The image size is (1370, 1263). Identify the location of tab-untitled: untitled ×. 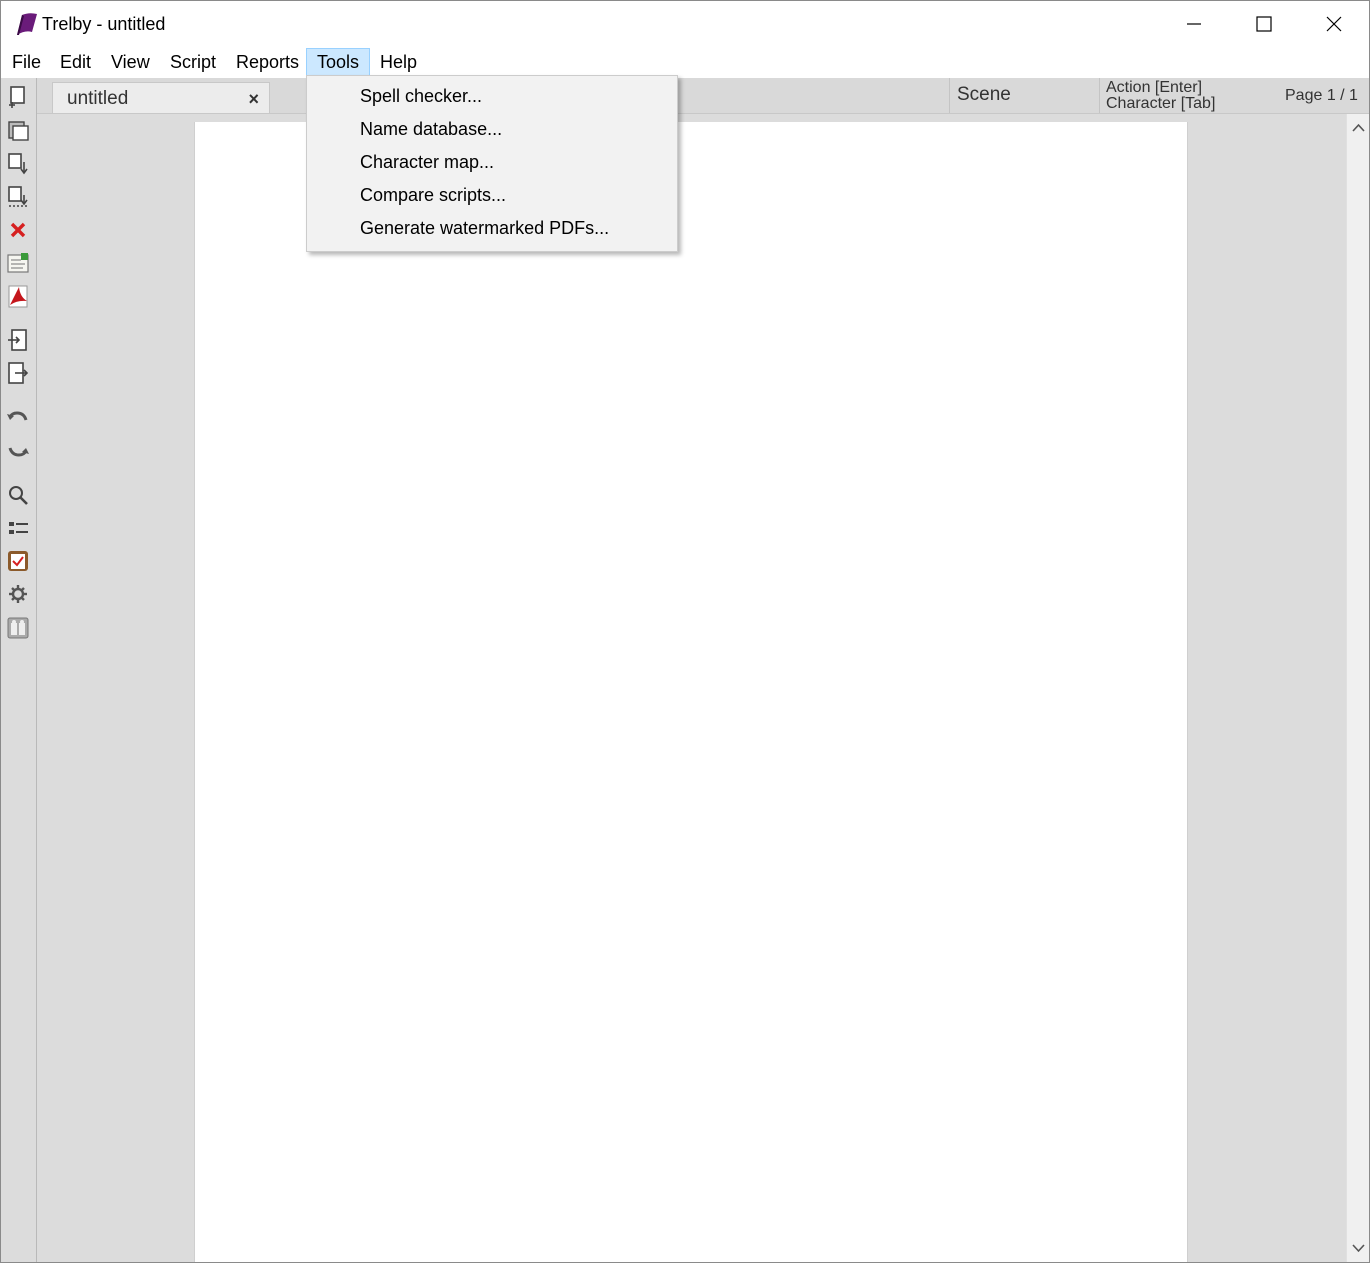
(161, 97).